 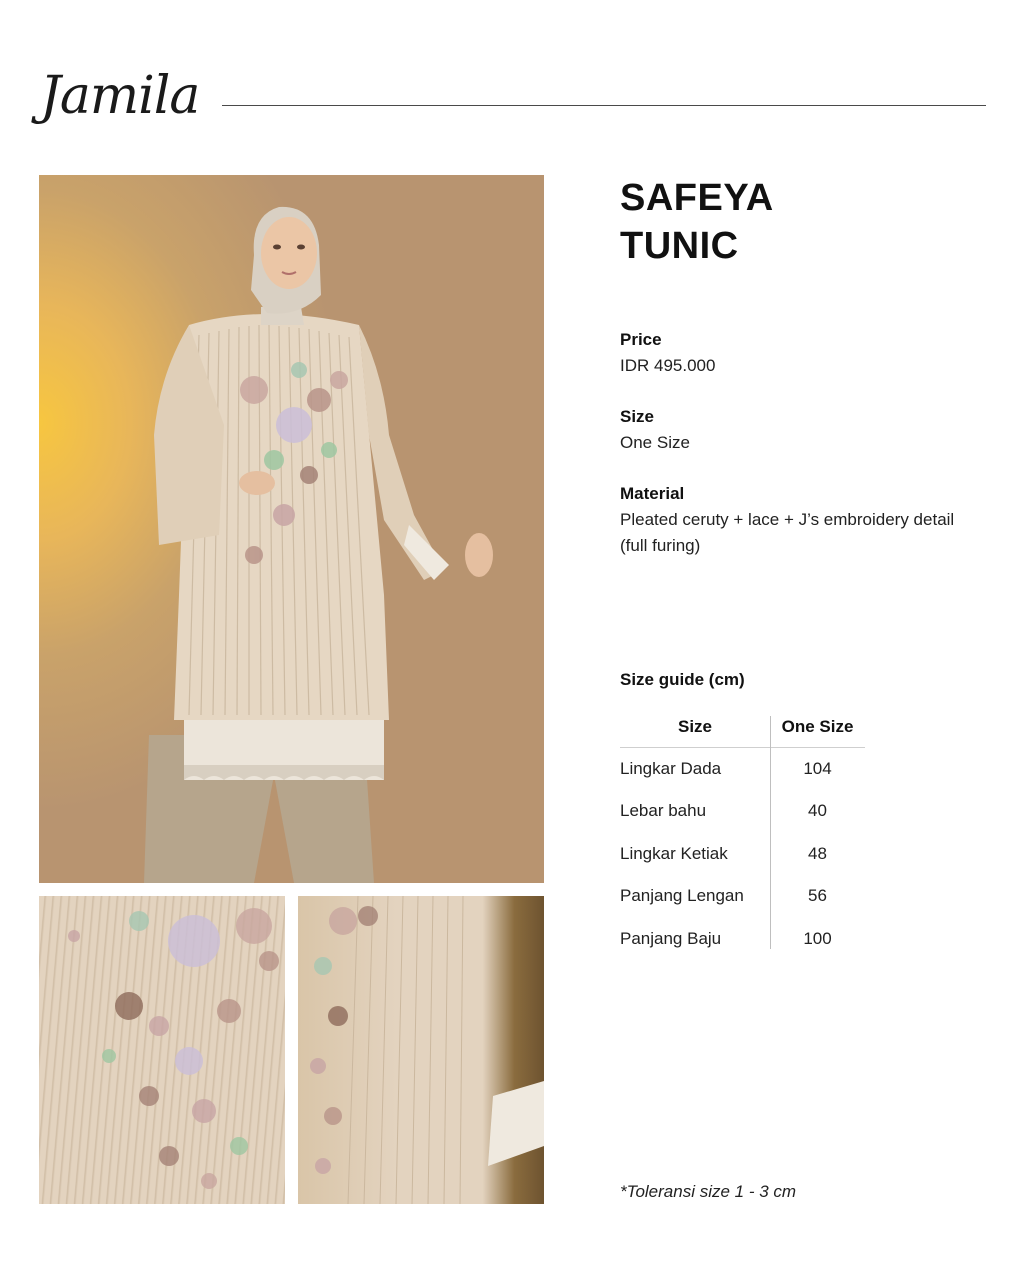 What do you see at coordinates (742, 854) in the screenshot?
I see `table-row: Lingkar Ketiak 48` at bounding box center [742, 854].